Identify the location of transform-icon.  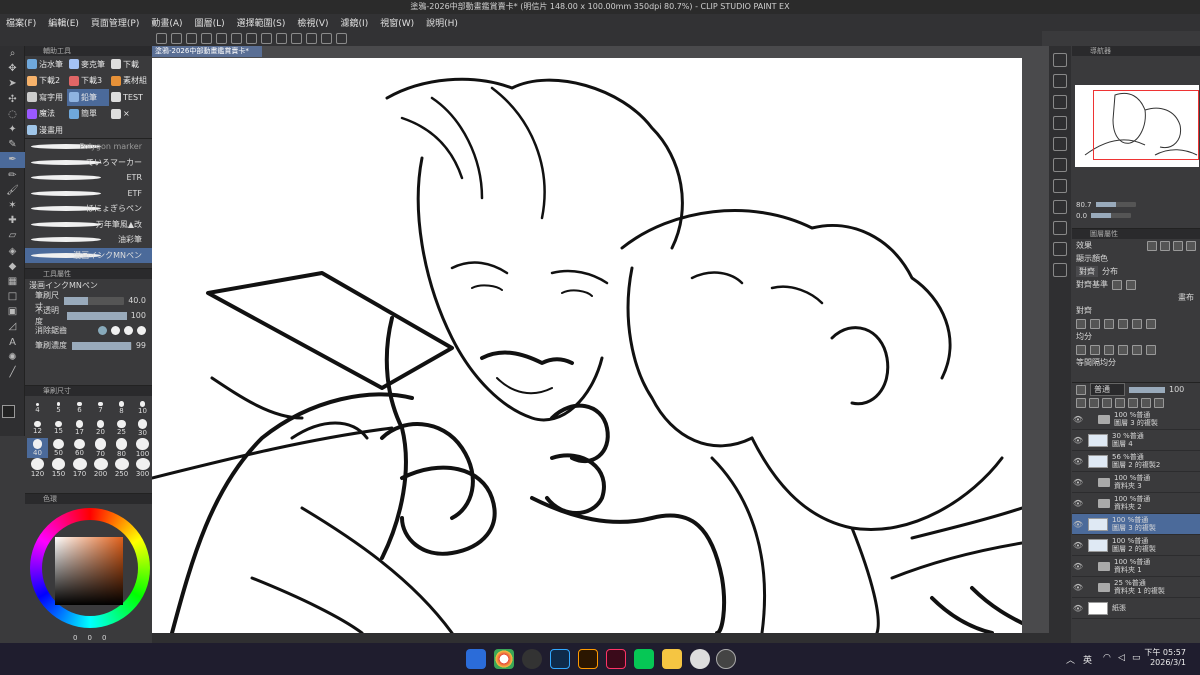
(251, 38).